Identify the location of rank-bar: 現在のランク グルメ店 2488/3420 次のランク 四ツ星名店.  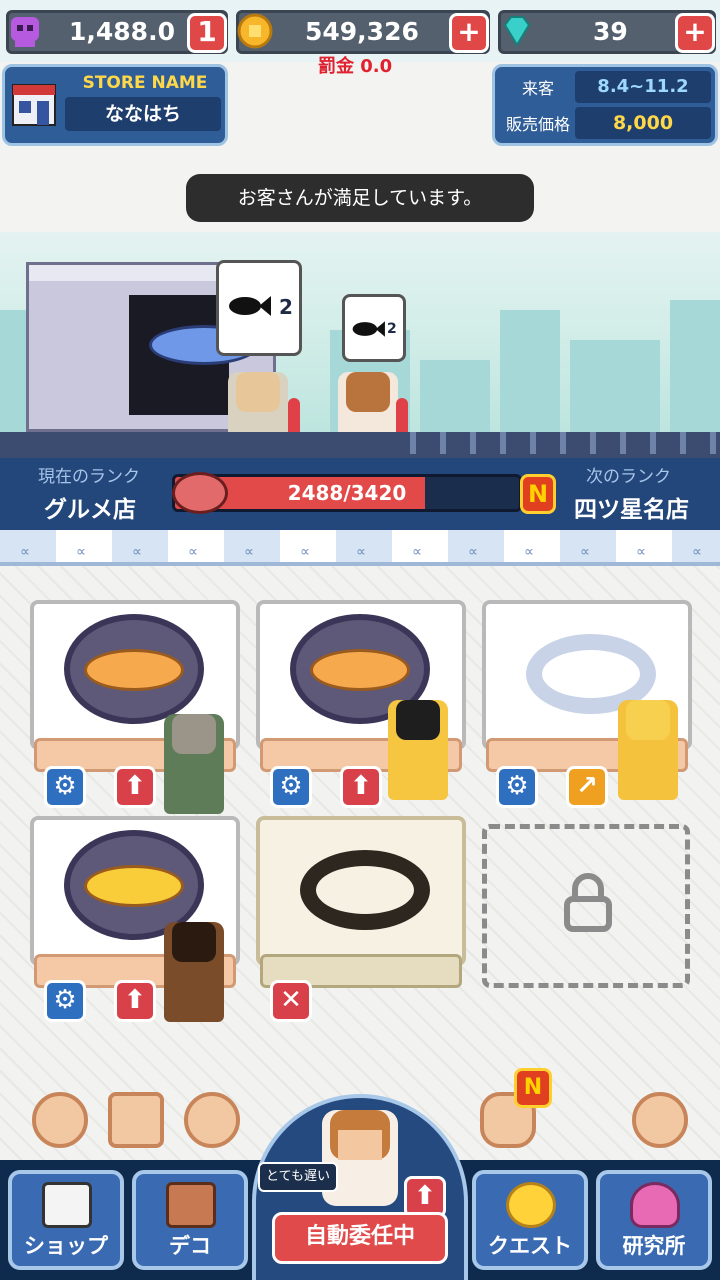
(360, 494).